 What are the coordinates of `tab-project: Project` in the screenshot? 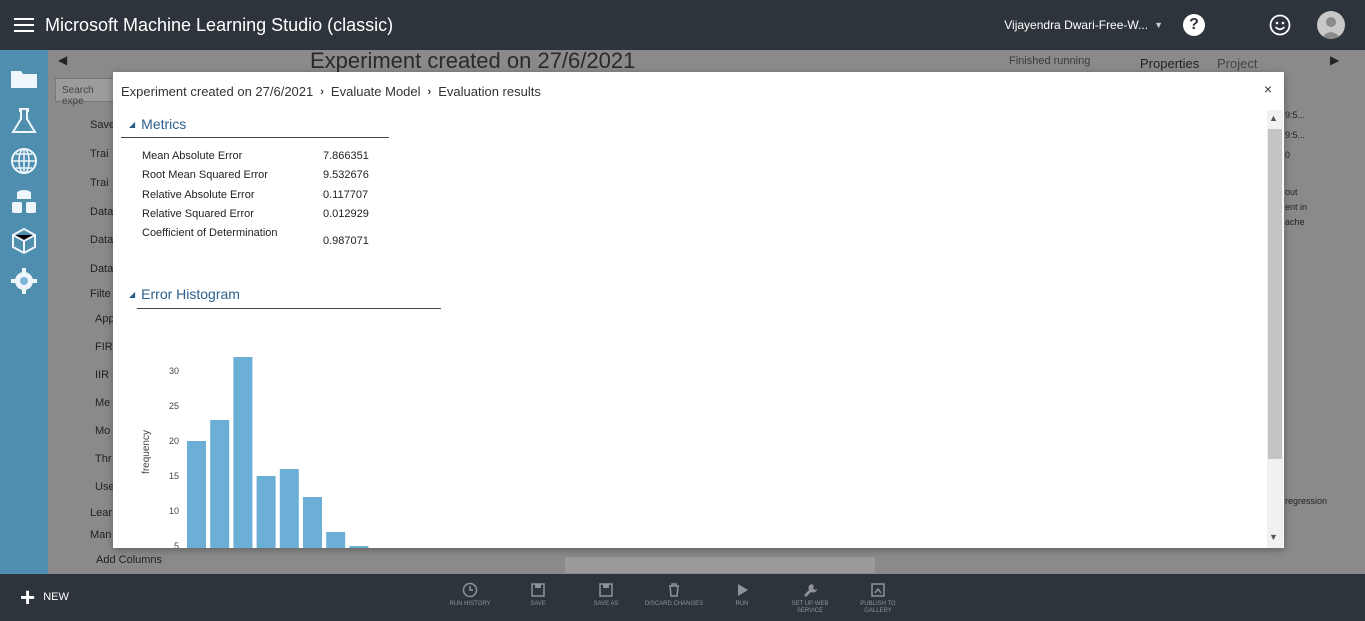 It's located at (1237, 63).